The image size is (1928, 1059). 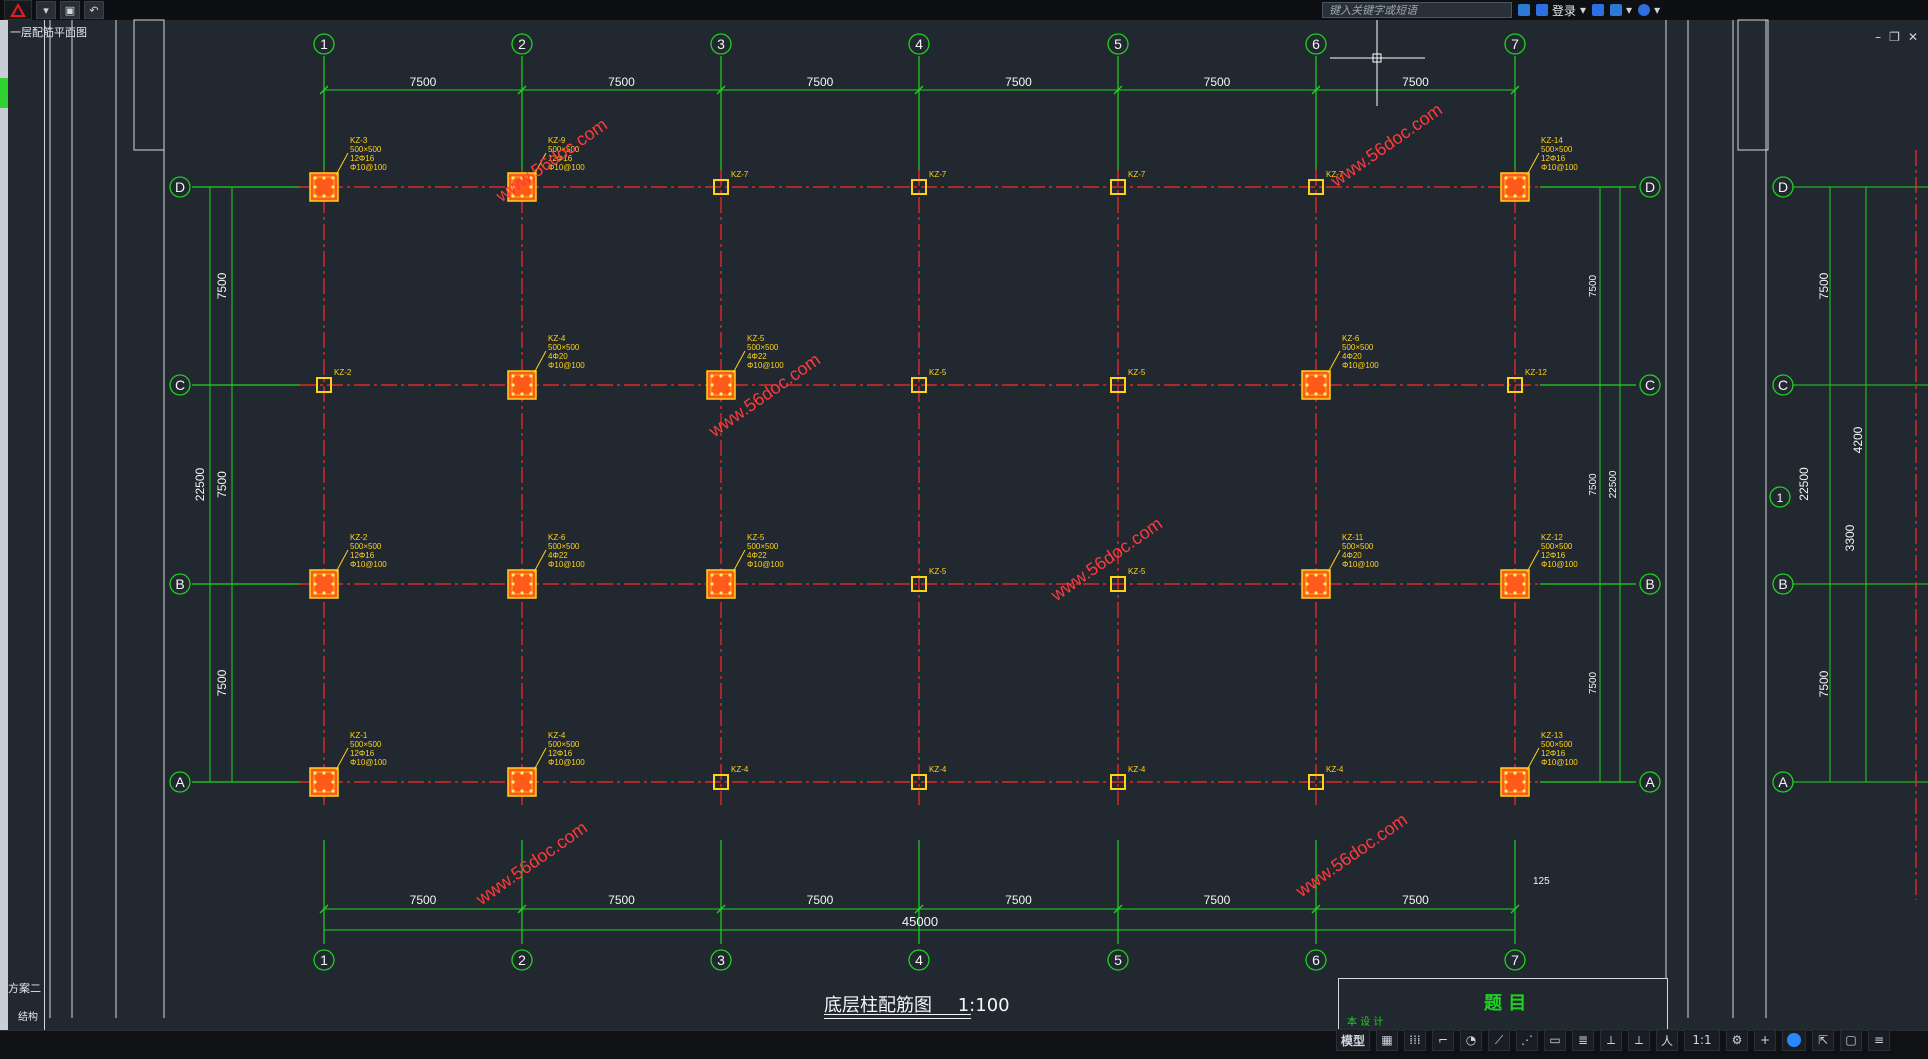 What do you see at coordinates (745, 566) in the screenshot?
I see `column-rowB-3: KZ-5500×5004Φ22Φ10@100` at bounding box center [745, 566].